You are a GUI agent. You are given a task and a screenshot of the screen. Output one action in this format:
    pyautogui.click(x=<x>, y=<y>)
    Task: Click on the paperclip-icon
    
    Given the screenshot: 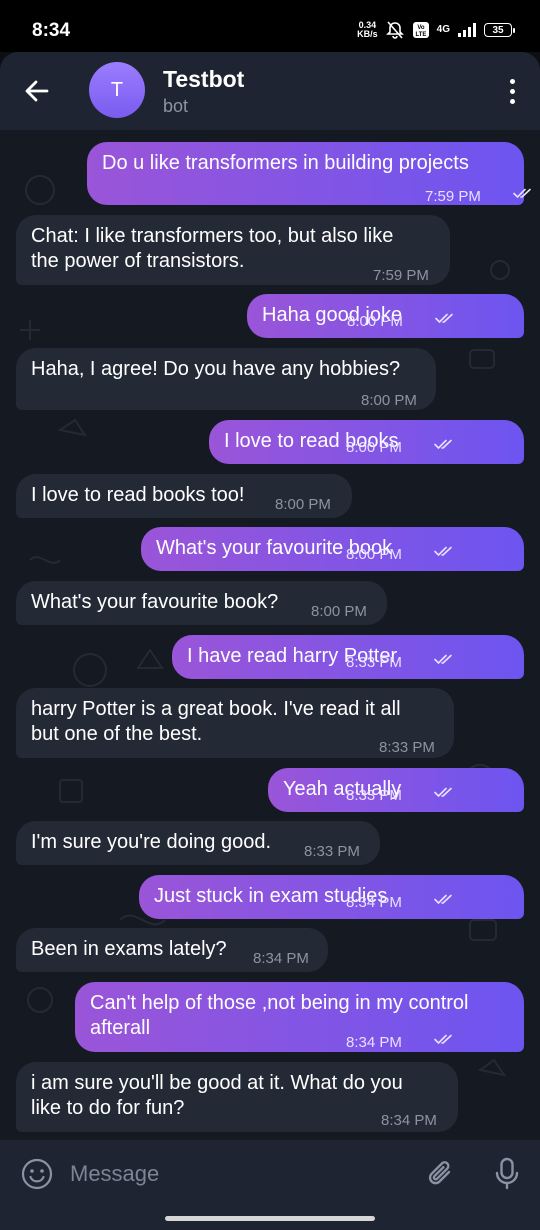 What is the action you would take?
    pyautogui.click(x=439, y=1173)
    